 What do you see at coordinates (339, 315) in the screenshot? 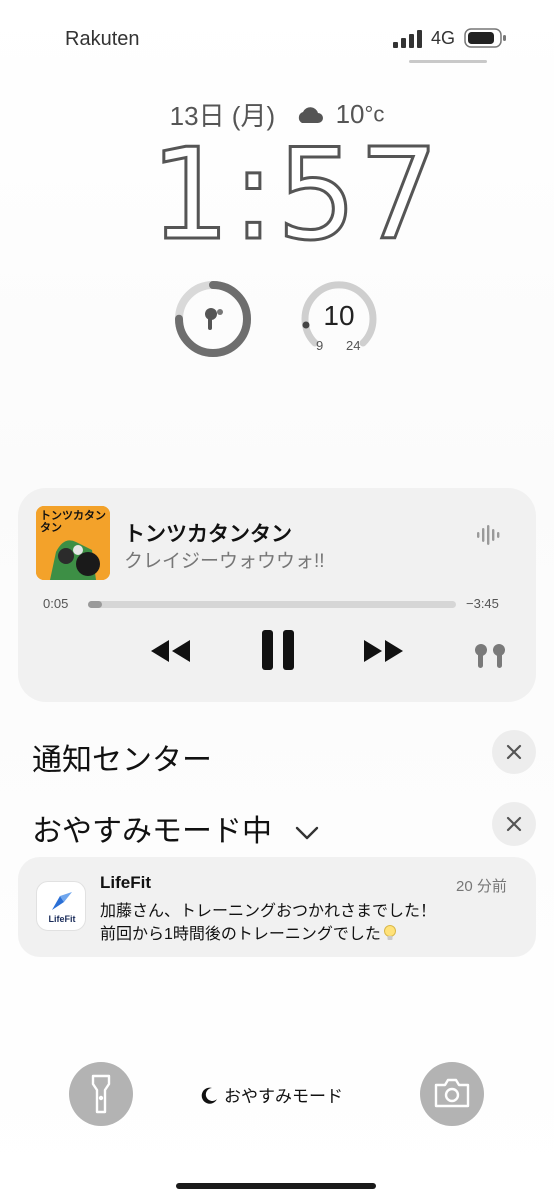
I see `weather-current-temp: 10` at bounding box center [339, 315].